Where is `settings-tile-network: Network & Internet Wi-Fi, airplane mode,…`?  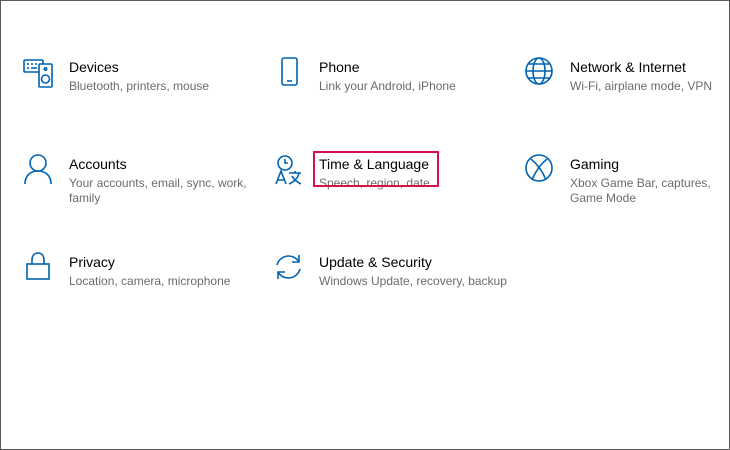 settings-tile-network: Network & Internet Wi-Fi, airplane mode,… is located at coordinates (626, 92).